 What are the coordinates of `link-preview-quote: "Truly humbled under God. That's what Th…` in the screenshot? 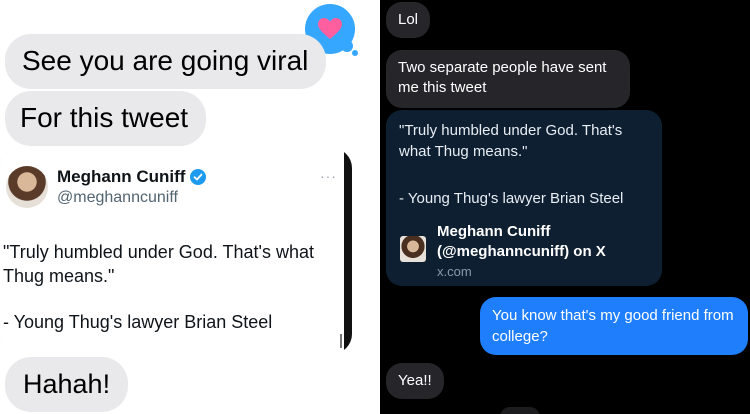 It's located at (511, 141).